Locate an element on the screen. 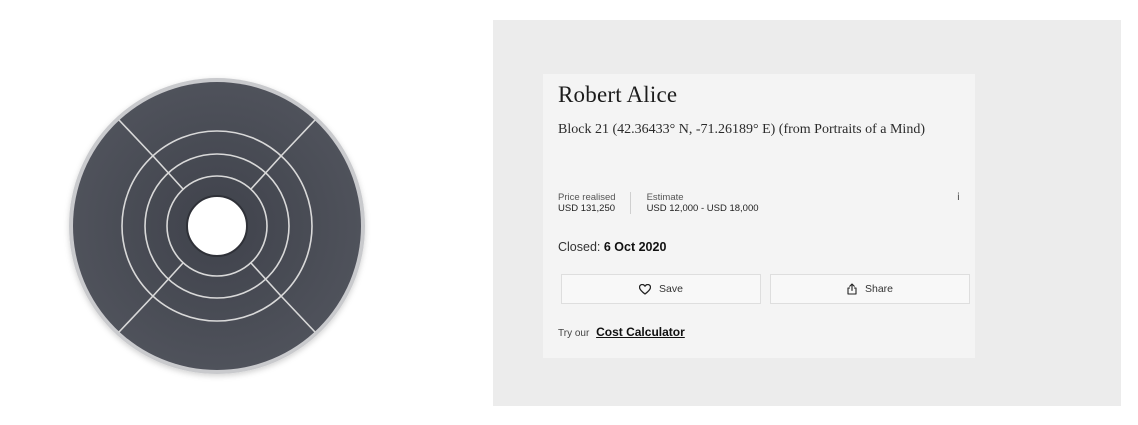 Image resolution: width=1138 pixels, height=425 pixels. artist-name: Robert Alice is located at coordinates (617, 95).